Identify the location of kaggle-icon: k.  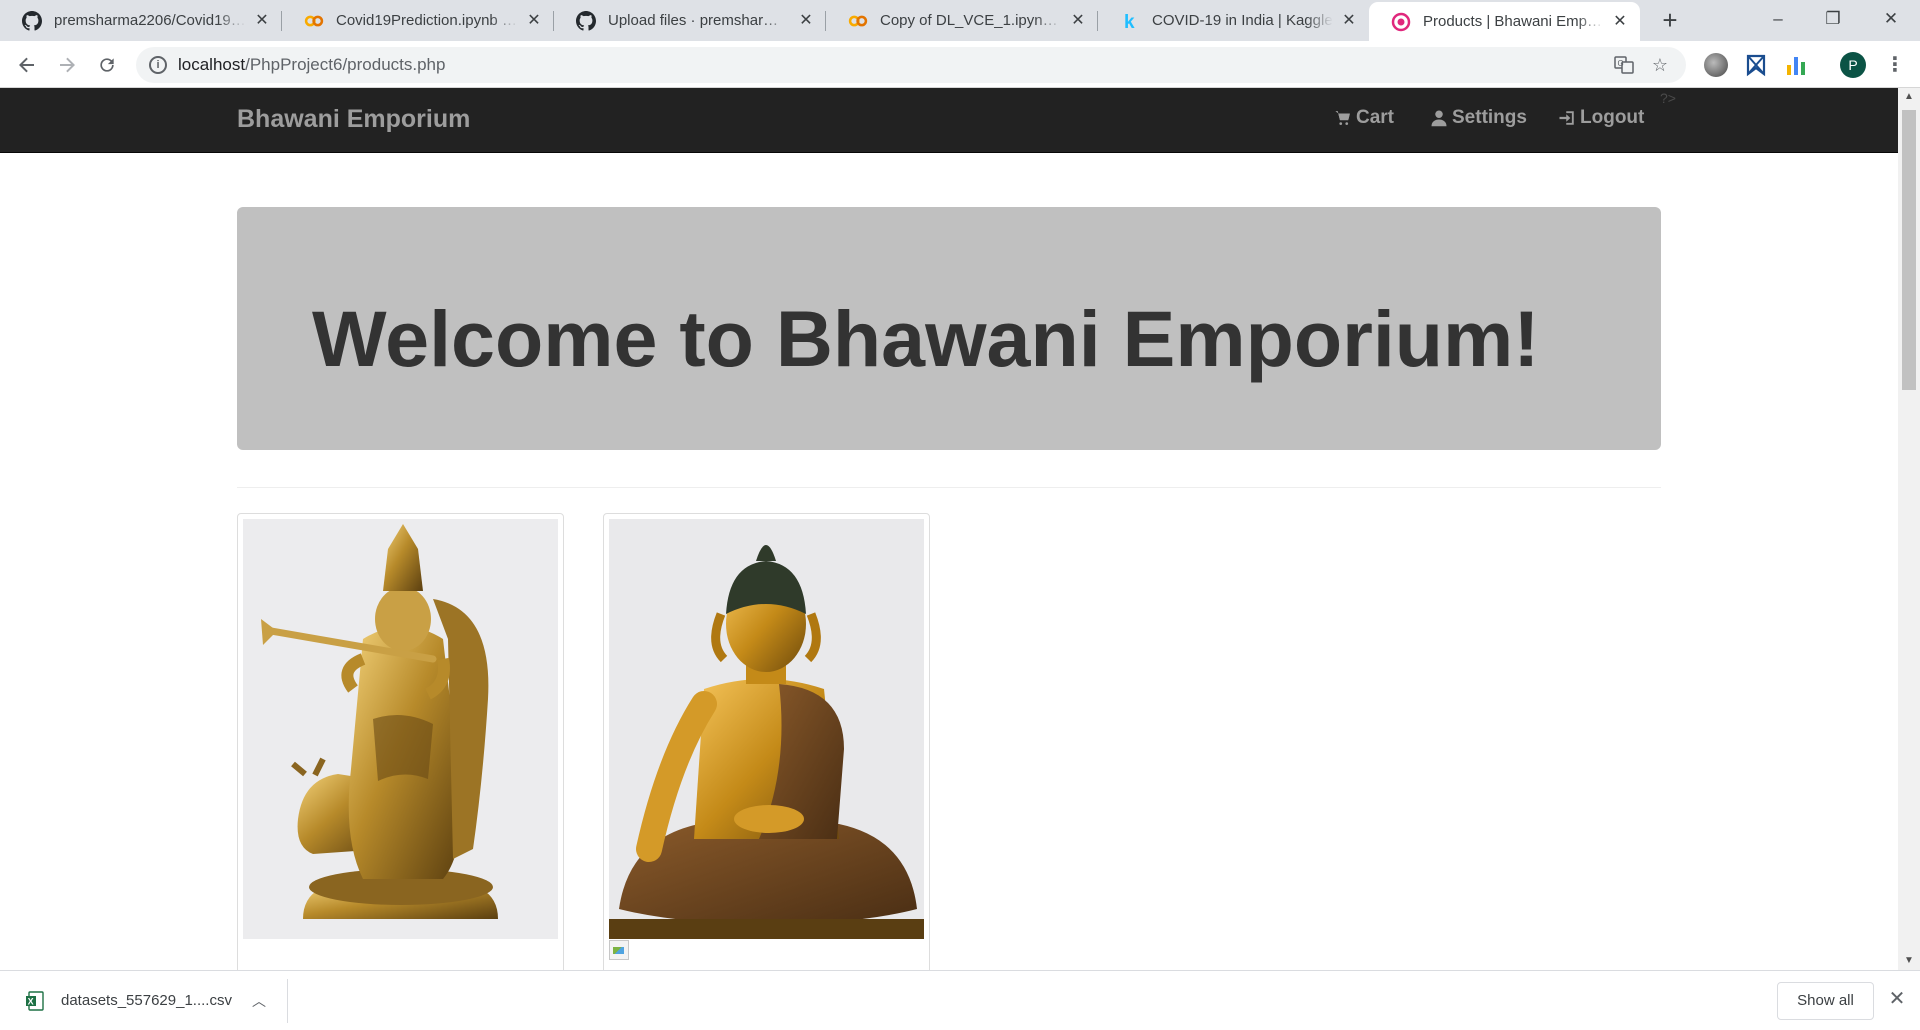
(1129, 21).